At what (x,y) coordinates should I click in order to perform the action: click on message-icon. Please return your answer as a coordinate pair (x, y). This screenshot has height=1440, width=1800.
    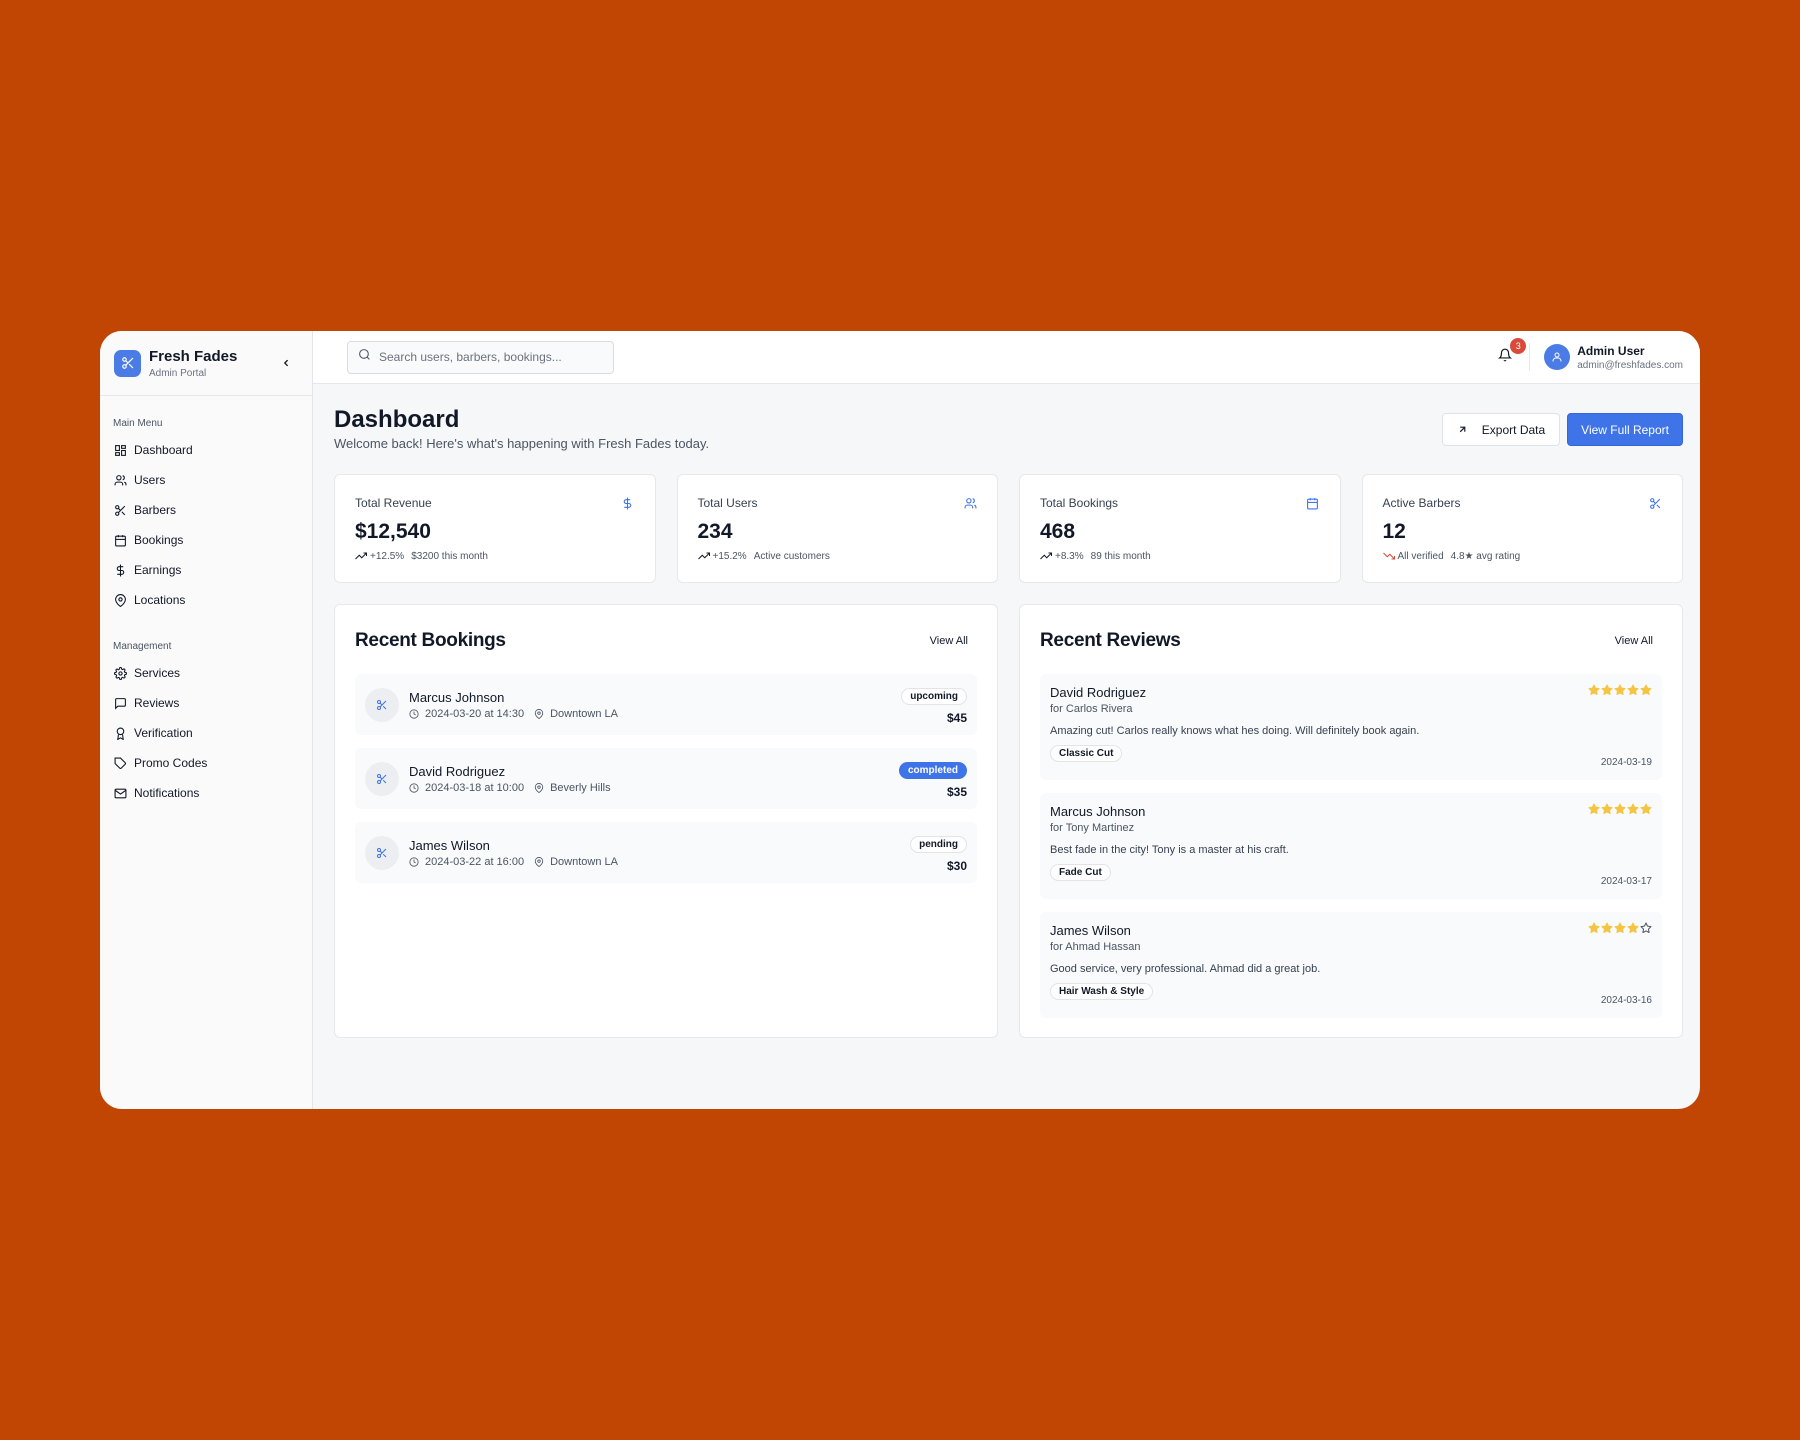
    Looking at the image, I should click on (120, 703).